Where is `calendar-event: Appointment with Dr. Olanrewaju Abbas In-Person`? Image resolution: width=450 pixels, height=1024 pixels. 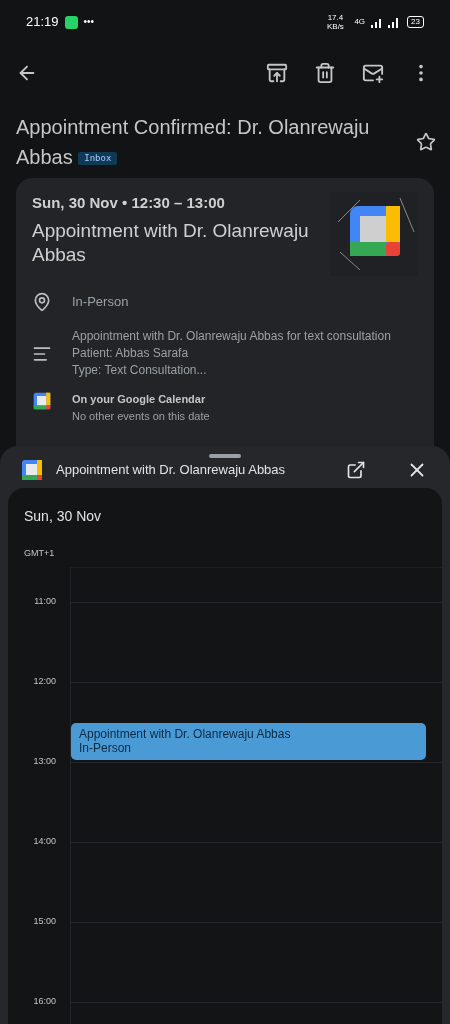
calendar-event: Appointment with Dr. Olanrewaju Abbas In-Person is located at coordinates (248, 741).